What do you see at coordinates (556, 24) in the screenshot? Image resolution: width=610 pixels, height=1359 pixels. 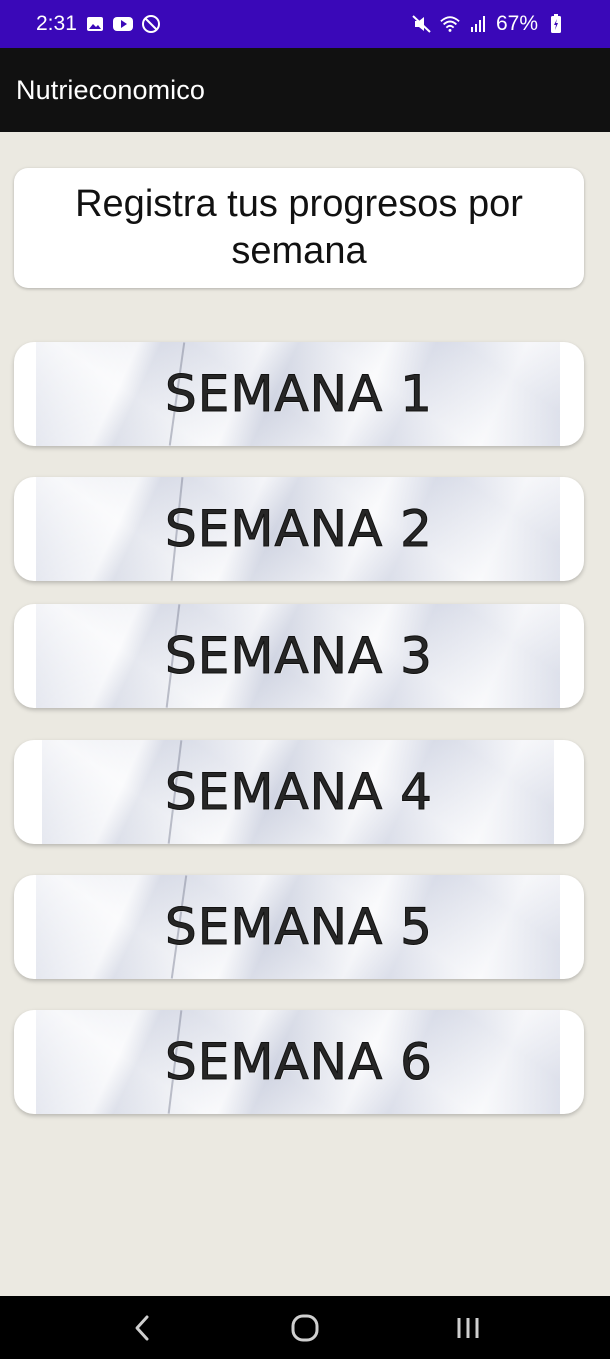 I see `battery-icon` at bounding box center [556, 24].